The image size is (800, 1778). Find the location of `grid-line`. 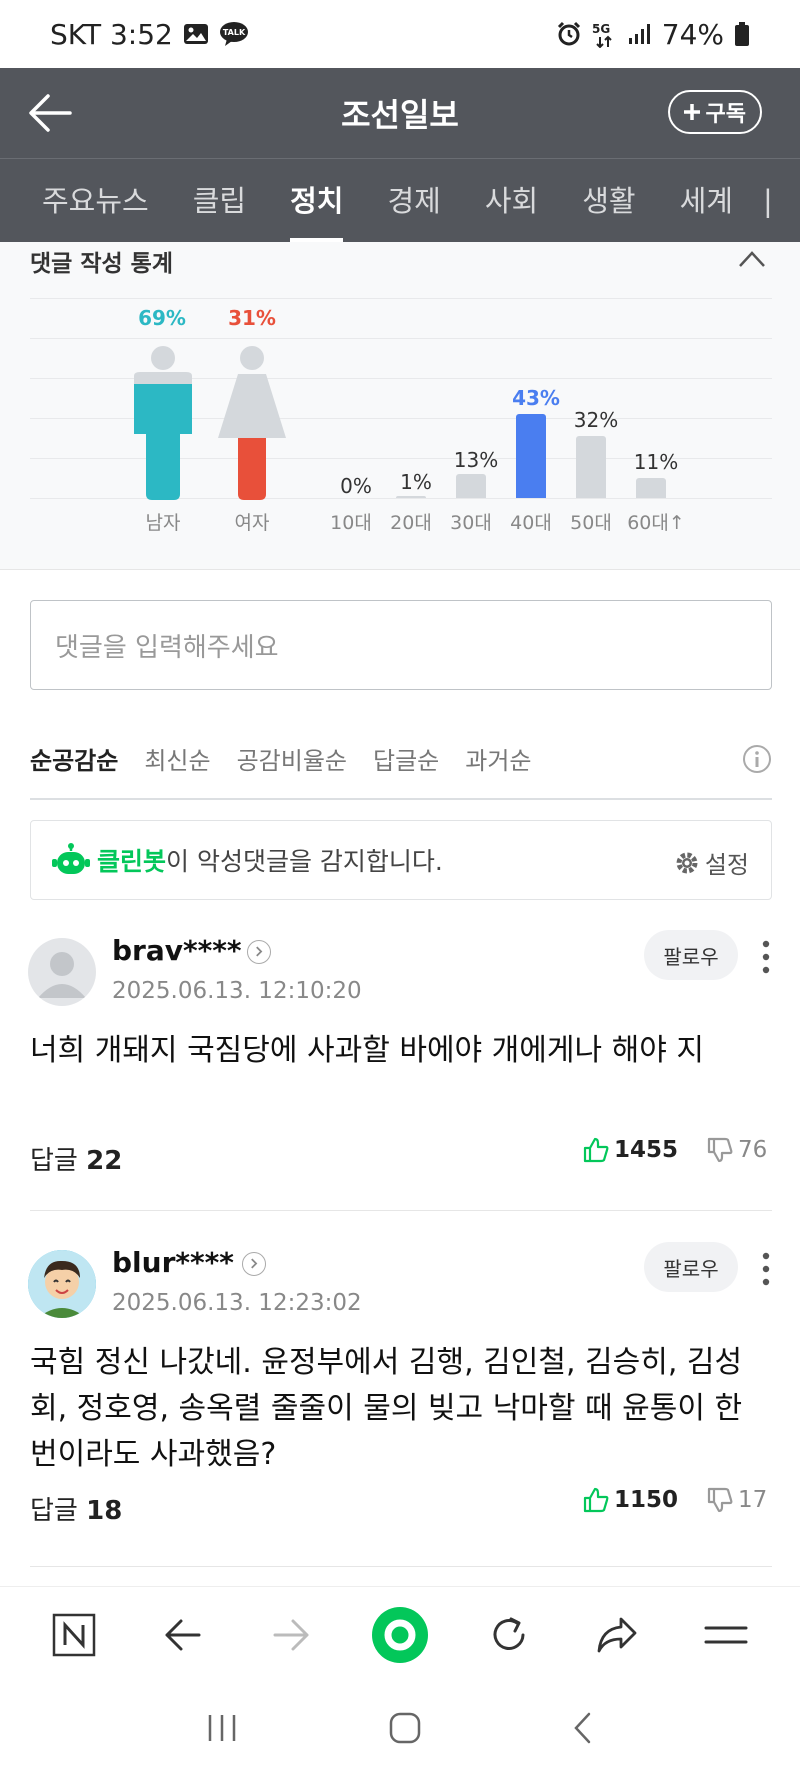

grid-line is located at coordinates (401, 338).